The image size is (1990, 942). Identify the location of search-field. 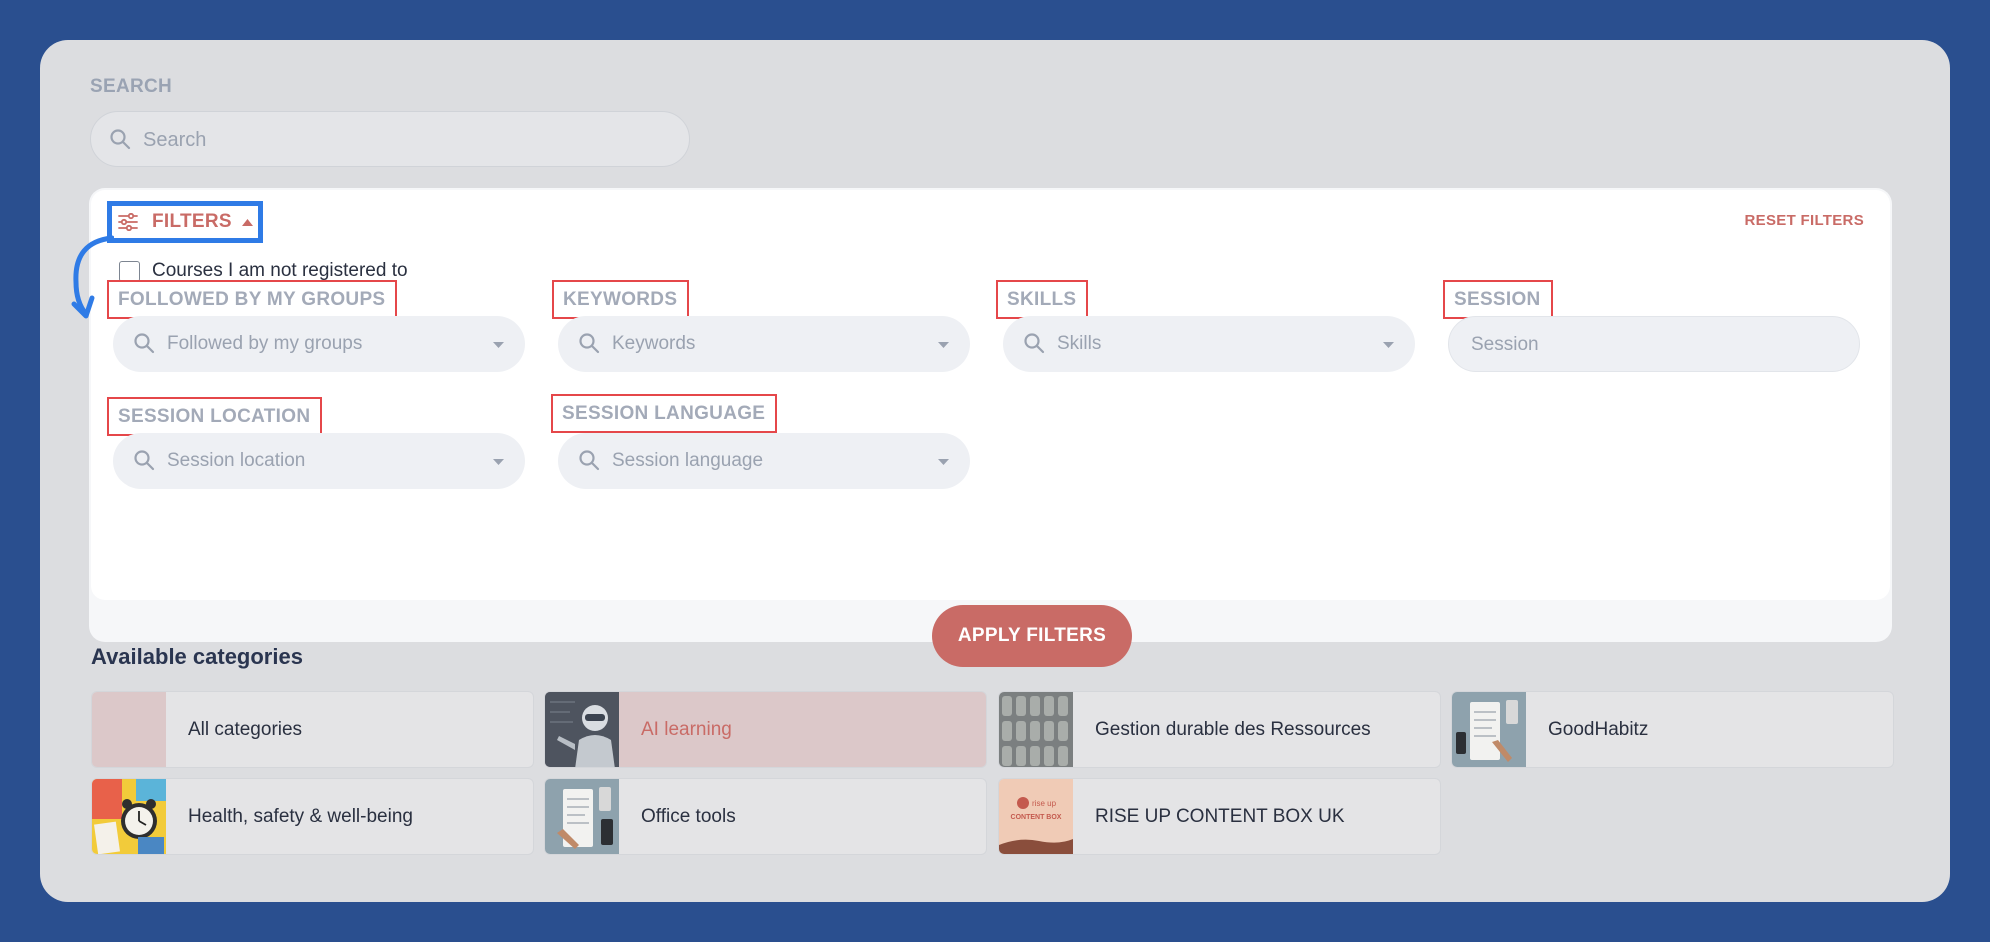
(390, 139).